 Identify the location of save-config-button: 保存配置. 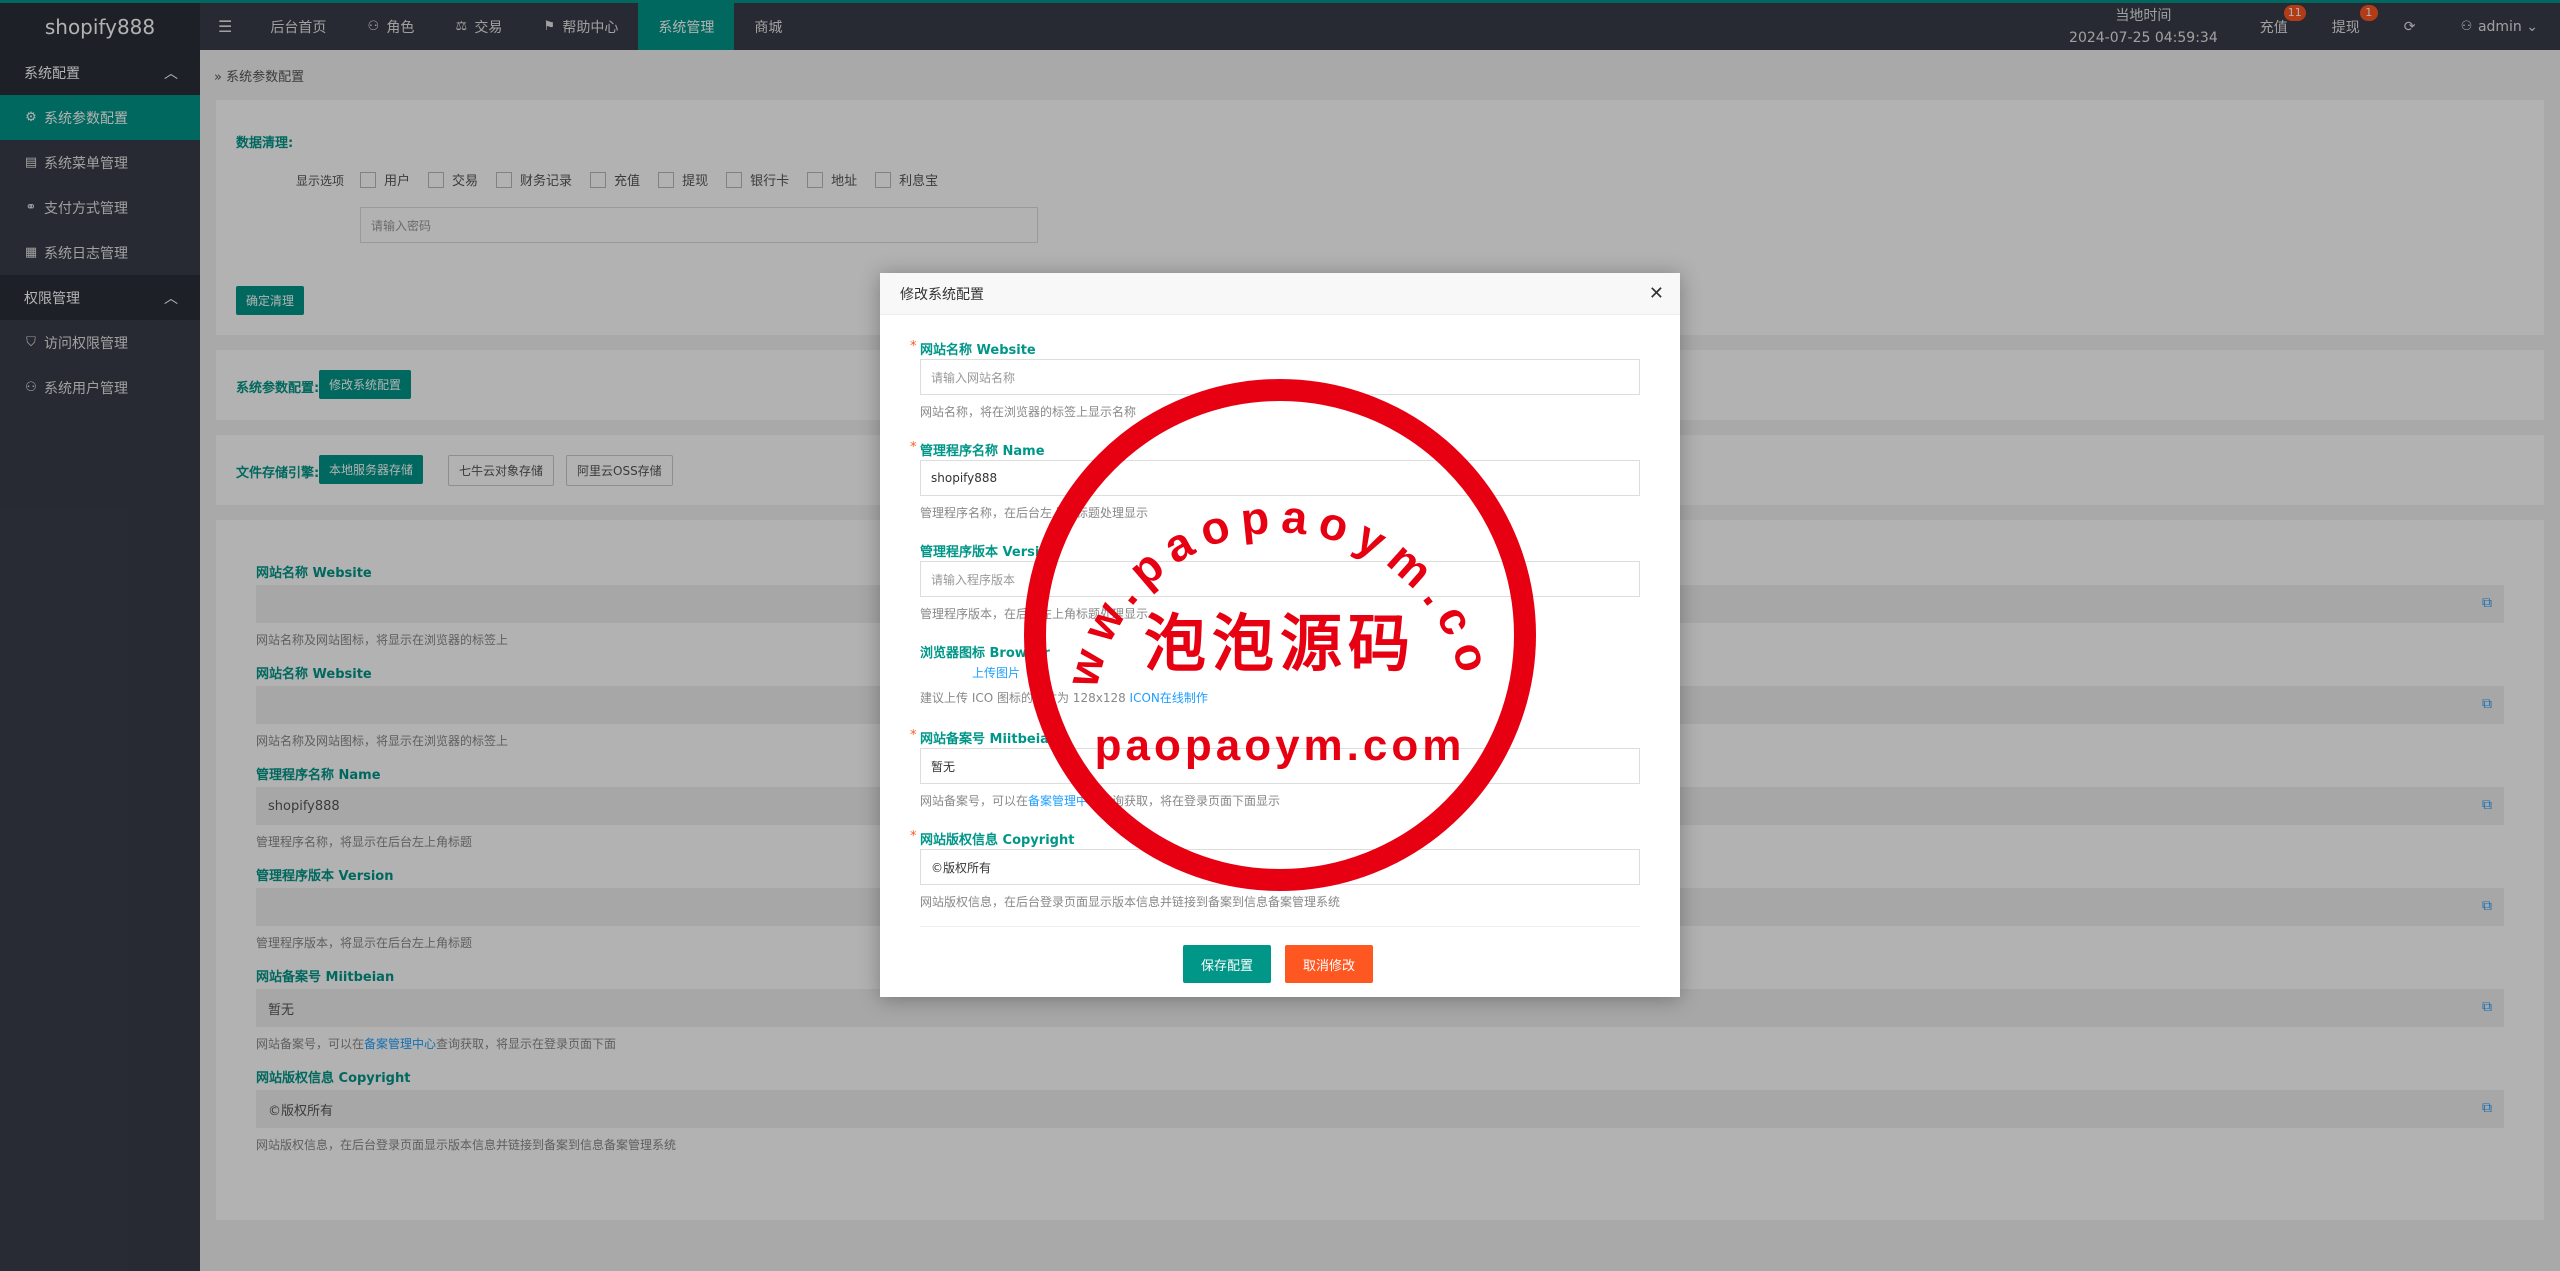
(1227, 964).